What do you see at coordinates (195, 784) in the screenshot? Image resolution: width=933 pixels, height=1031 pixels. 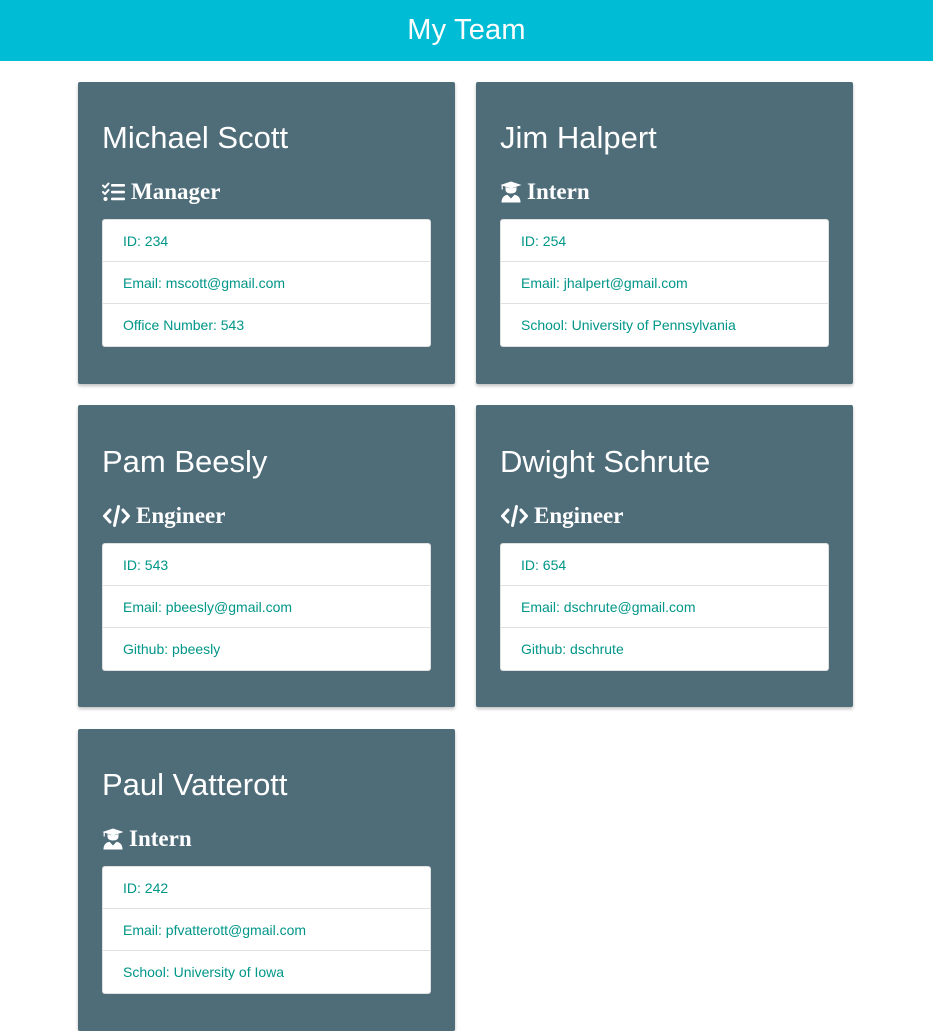 I see `employee-name: Paul Vatterott` at bounding box center [195, 784].